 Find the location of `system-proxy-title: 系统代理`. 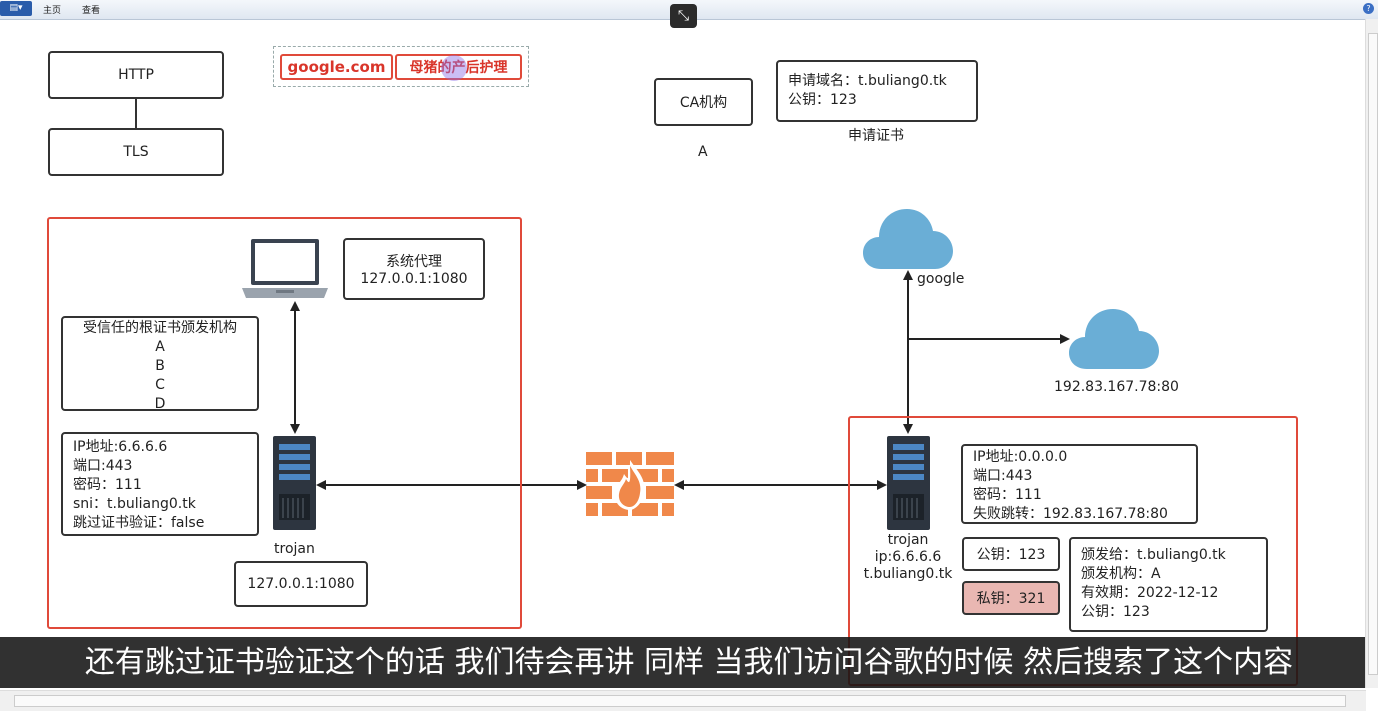

system-proxy-title: 系统代理 is located at coordinates (414, 262).